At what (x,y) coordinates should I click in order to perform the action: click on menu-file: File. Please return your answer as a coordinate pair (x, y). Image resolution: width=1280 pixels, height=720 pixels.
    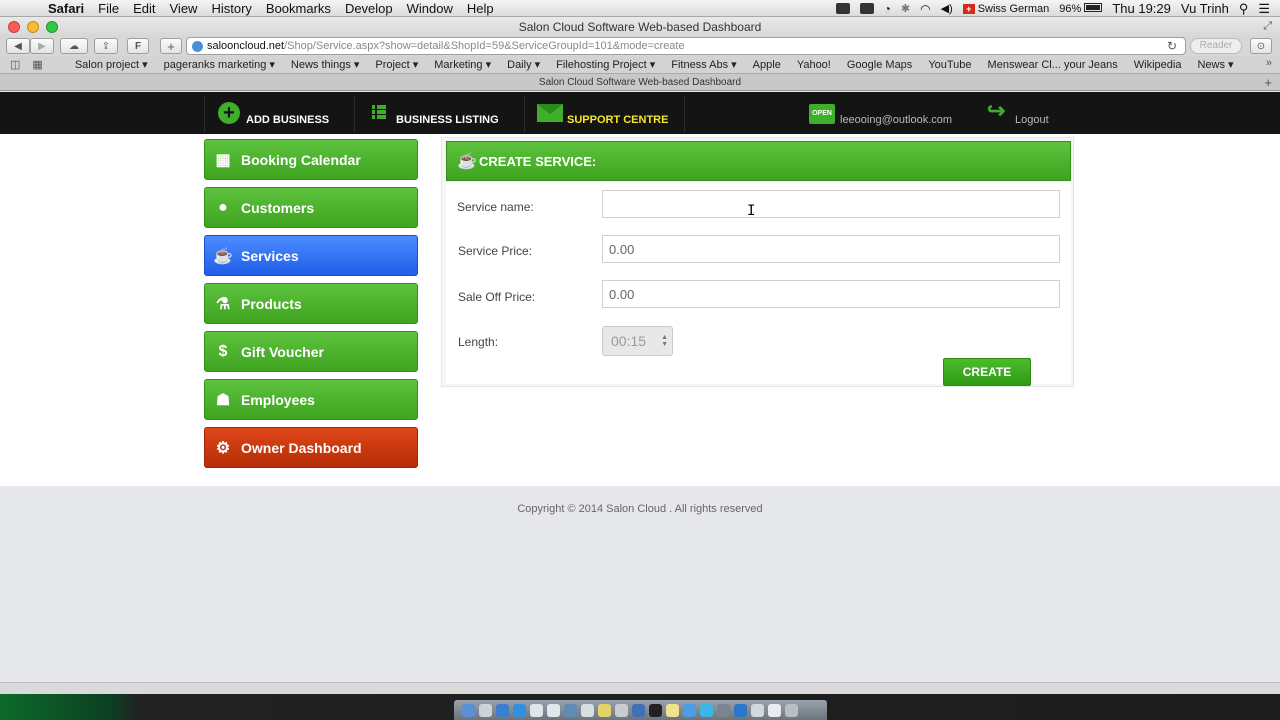
    Looking at the image, I should click on (108, 8).